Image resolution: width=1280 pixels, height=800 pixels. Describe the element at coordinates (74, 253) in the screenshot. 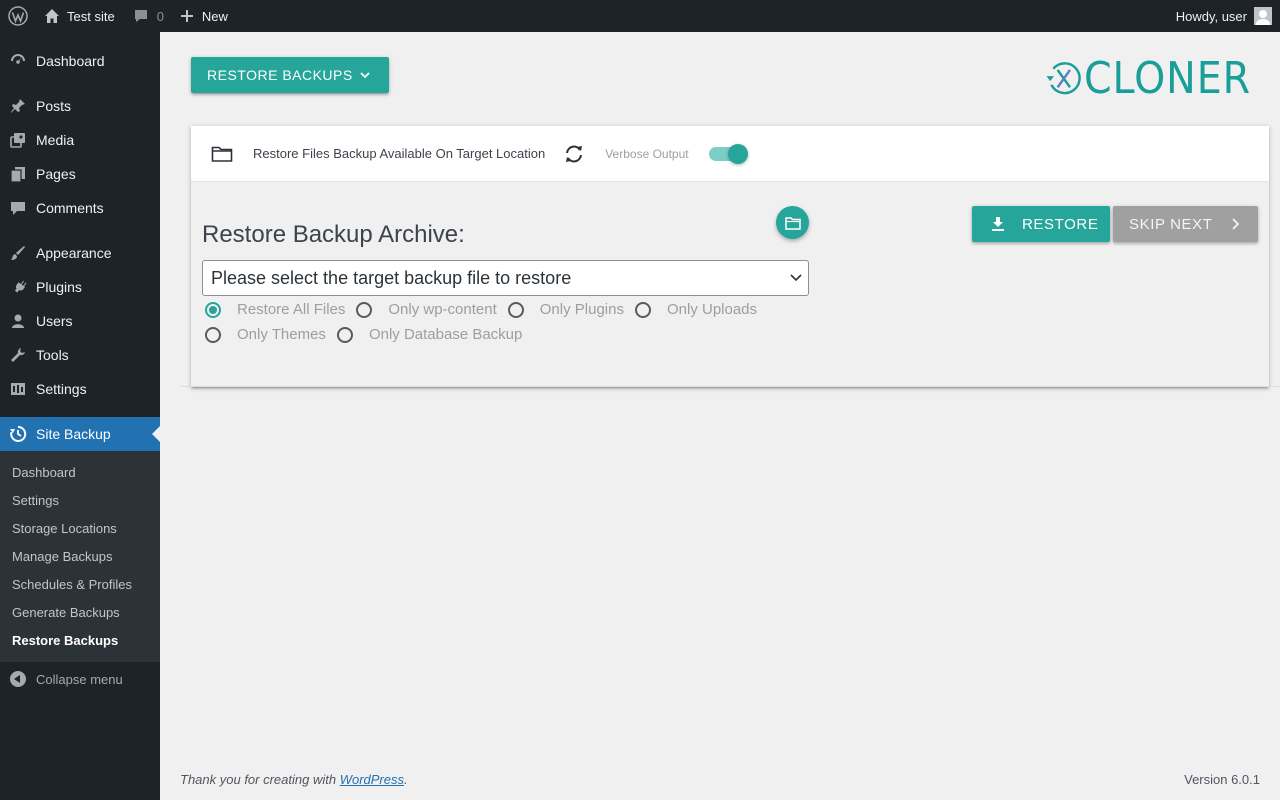

I see `sidebar-item-label: Appearance` at that location.